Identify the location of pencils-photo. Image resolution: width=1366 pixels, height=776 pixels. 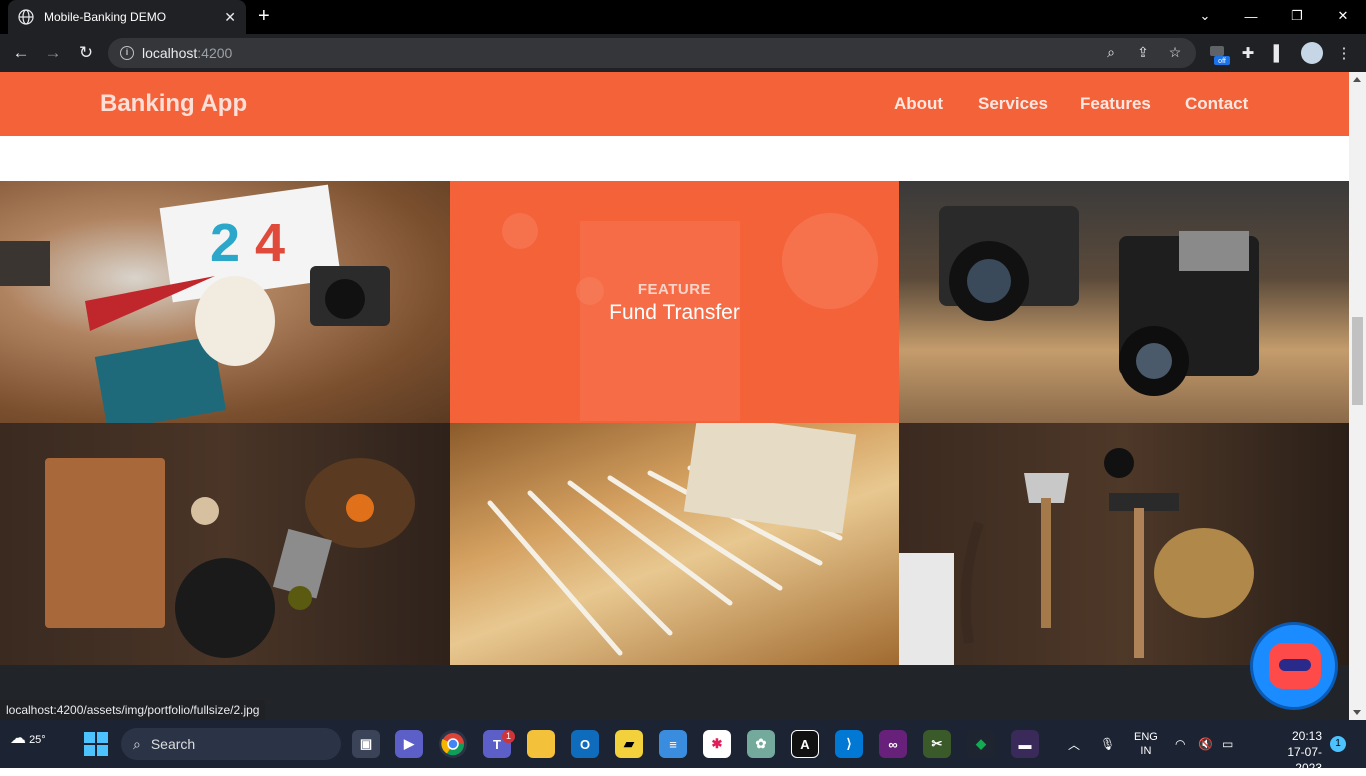
(672, 539).